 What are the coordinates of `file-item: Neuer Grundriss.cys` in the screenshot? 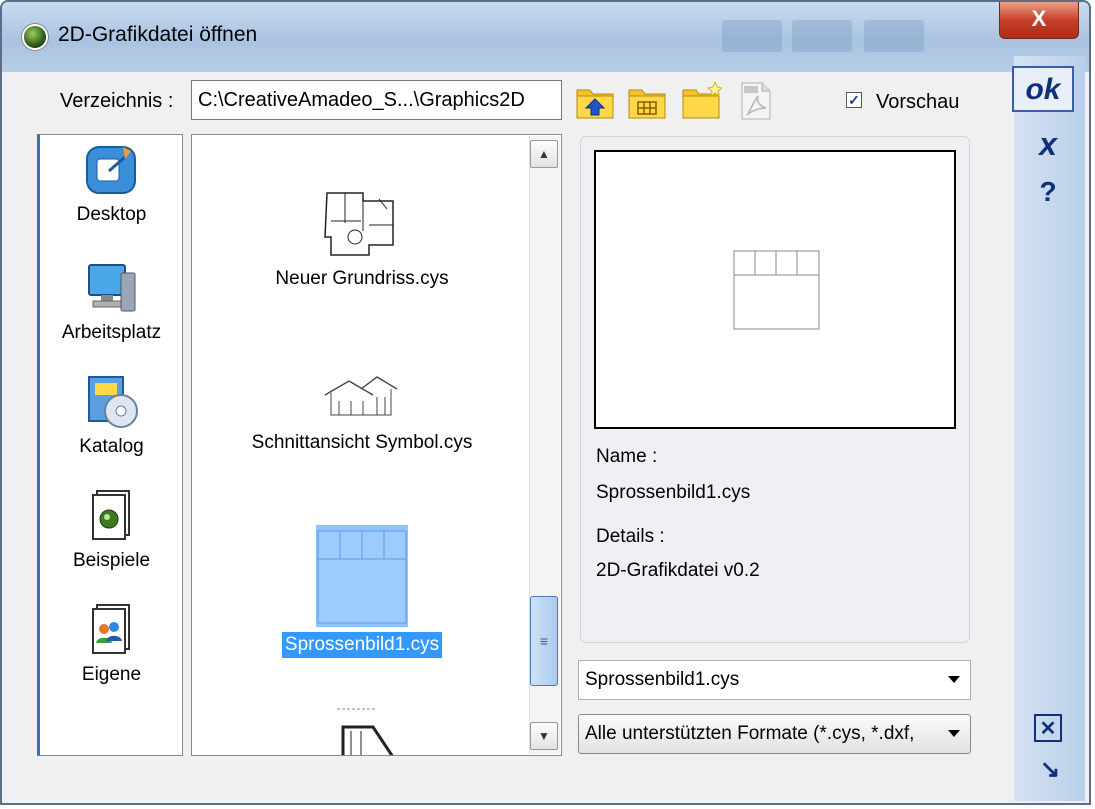 It's located at (362, 238).